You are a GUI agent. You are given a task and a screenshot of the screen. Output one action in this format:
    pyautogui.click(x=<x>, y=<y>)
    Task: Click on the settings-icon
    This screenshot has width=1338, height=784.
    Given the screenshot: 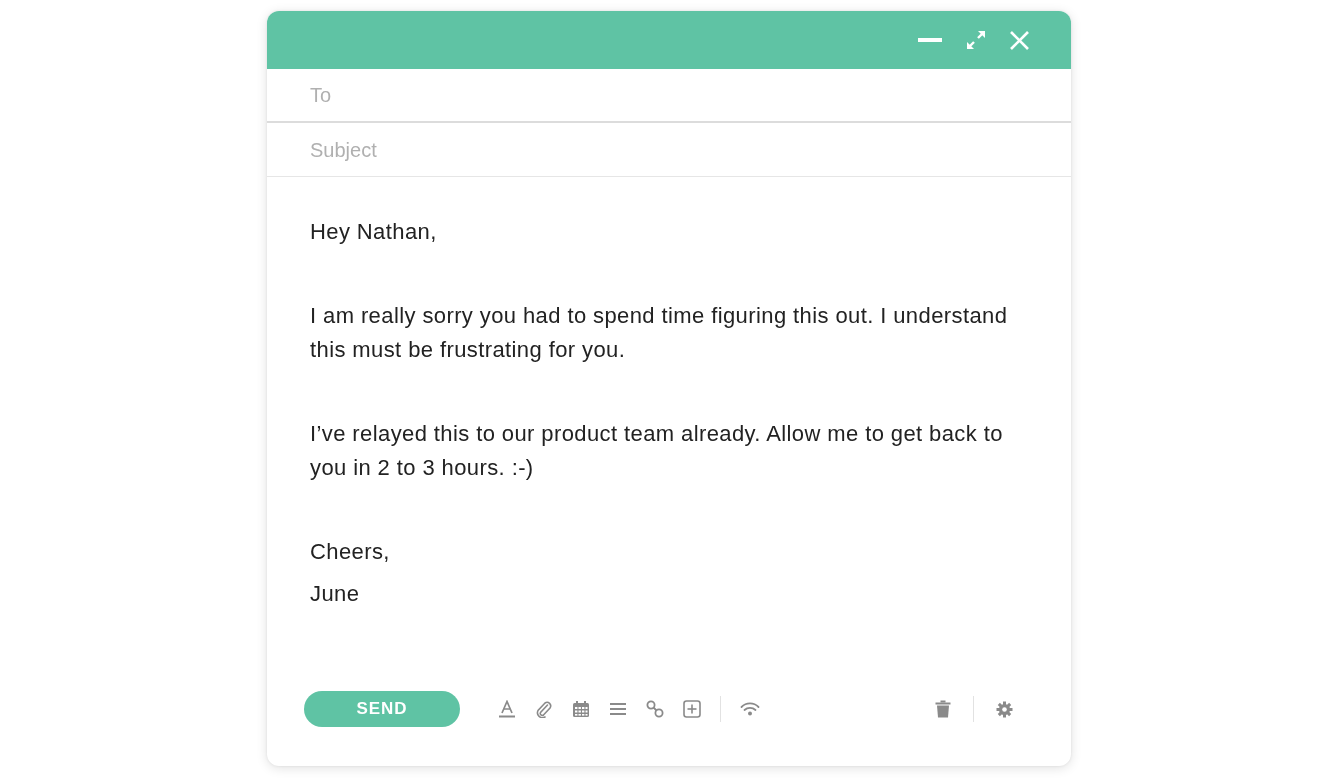 What is the action you would take?
    pyautogui.click(x=1004, y=709)
    